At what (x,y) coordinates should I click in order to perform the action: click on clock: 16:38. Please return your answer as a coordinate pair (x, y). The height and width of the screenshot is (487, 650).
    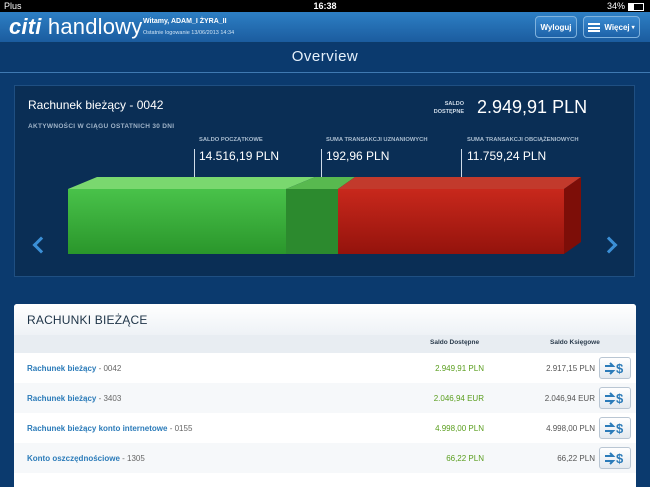
    Looking at the image, I should click on (325, 6).